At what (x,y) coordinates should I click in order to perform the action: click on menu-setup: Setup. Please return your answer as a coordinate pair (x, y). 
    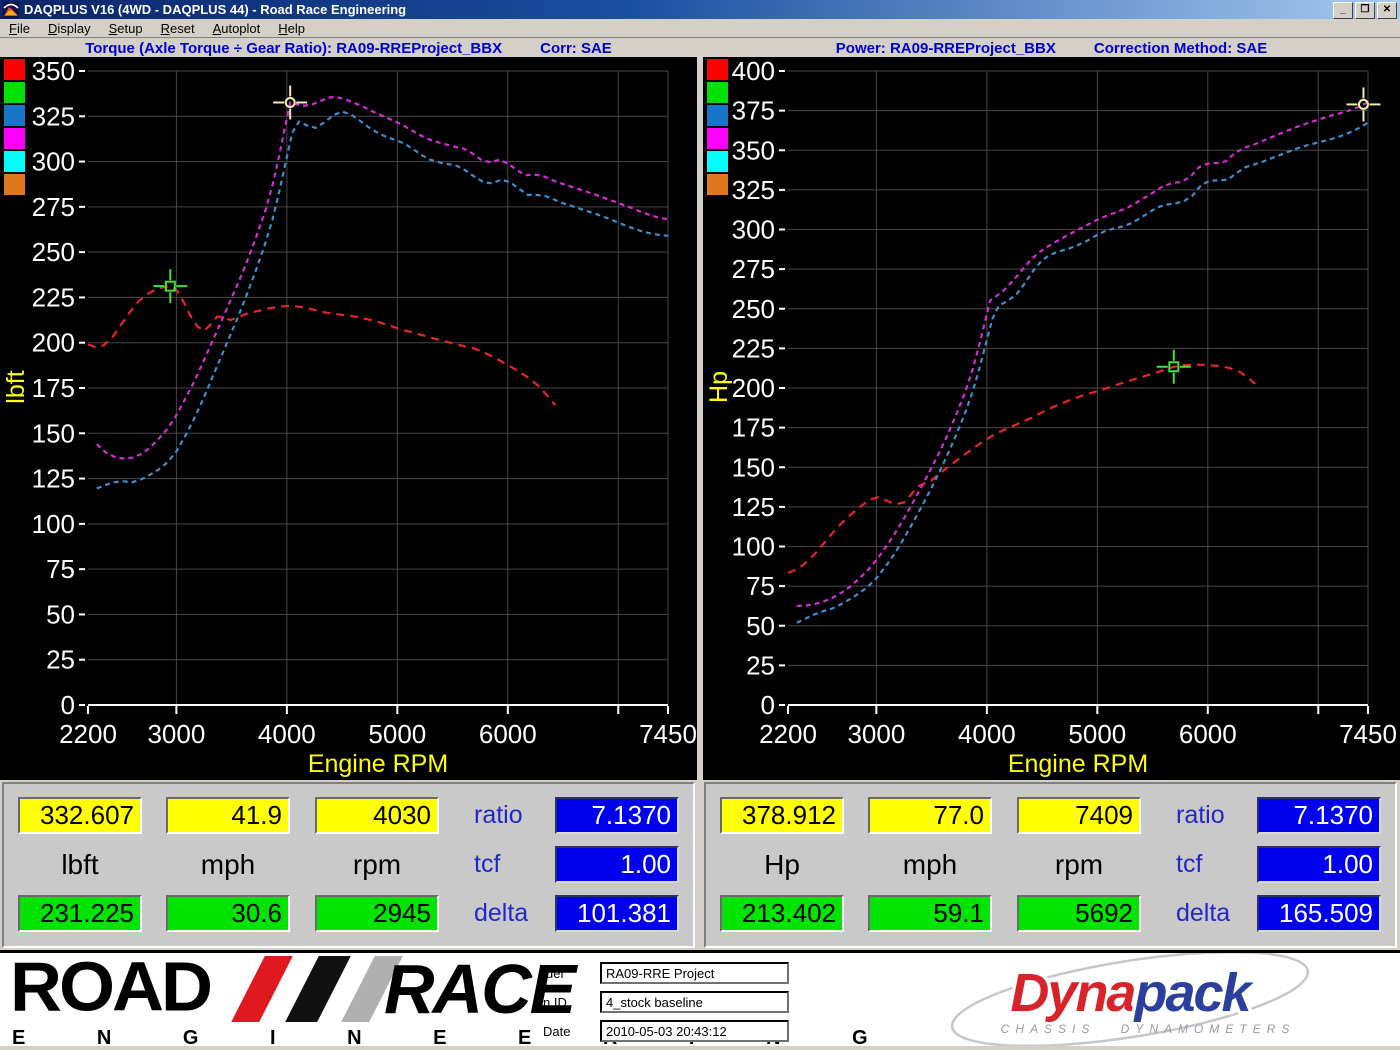
    Looking at the image, I should click on (126, 28).